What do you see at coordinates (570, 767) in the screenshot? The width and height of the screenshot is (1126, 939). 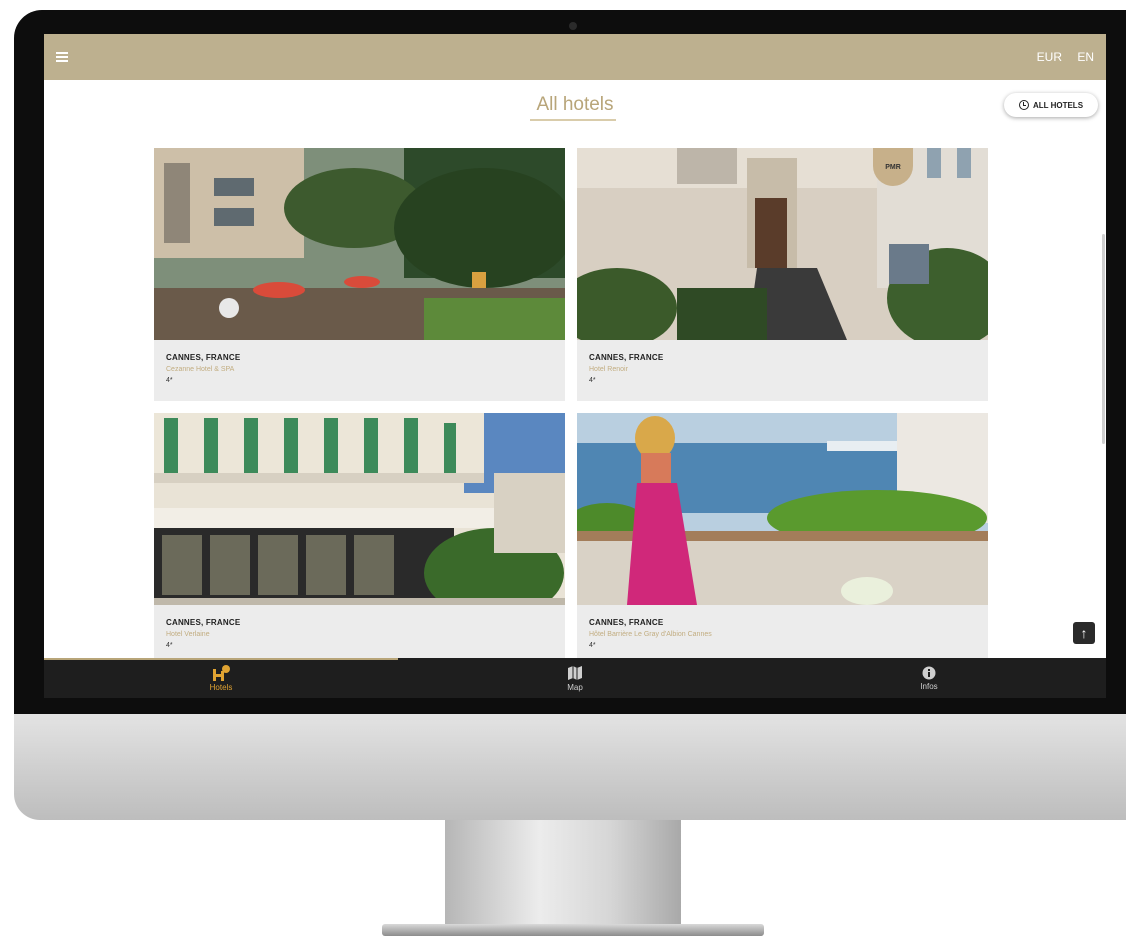 I see `monitor-chin` at bounding box center [570, 767].